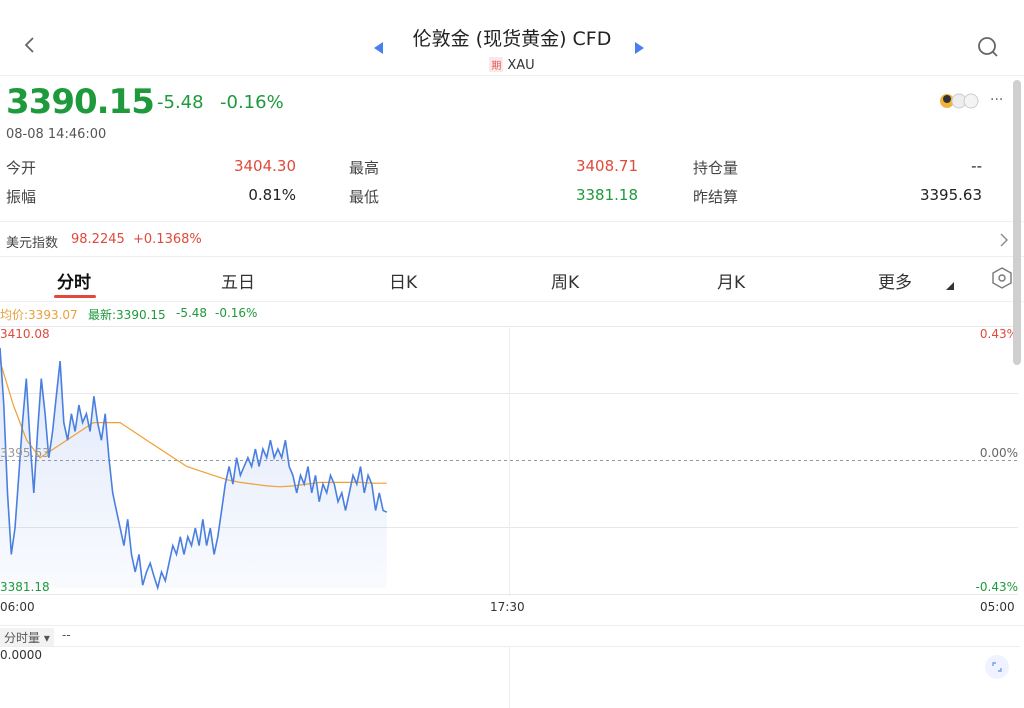 The image size is (1024, 708). I want to click on futures-badge: 期, so click(496, 64).